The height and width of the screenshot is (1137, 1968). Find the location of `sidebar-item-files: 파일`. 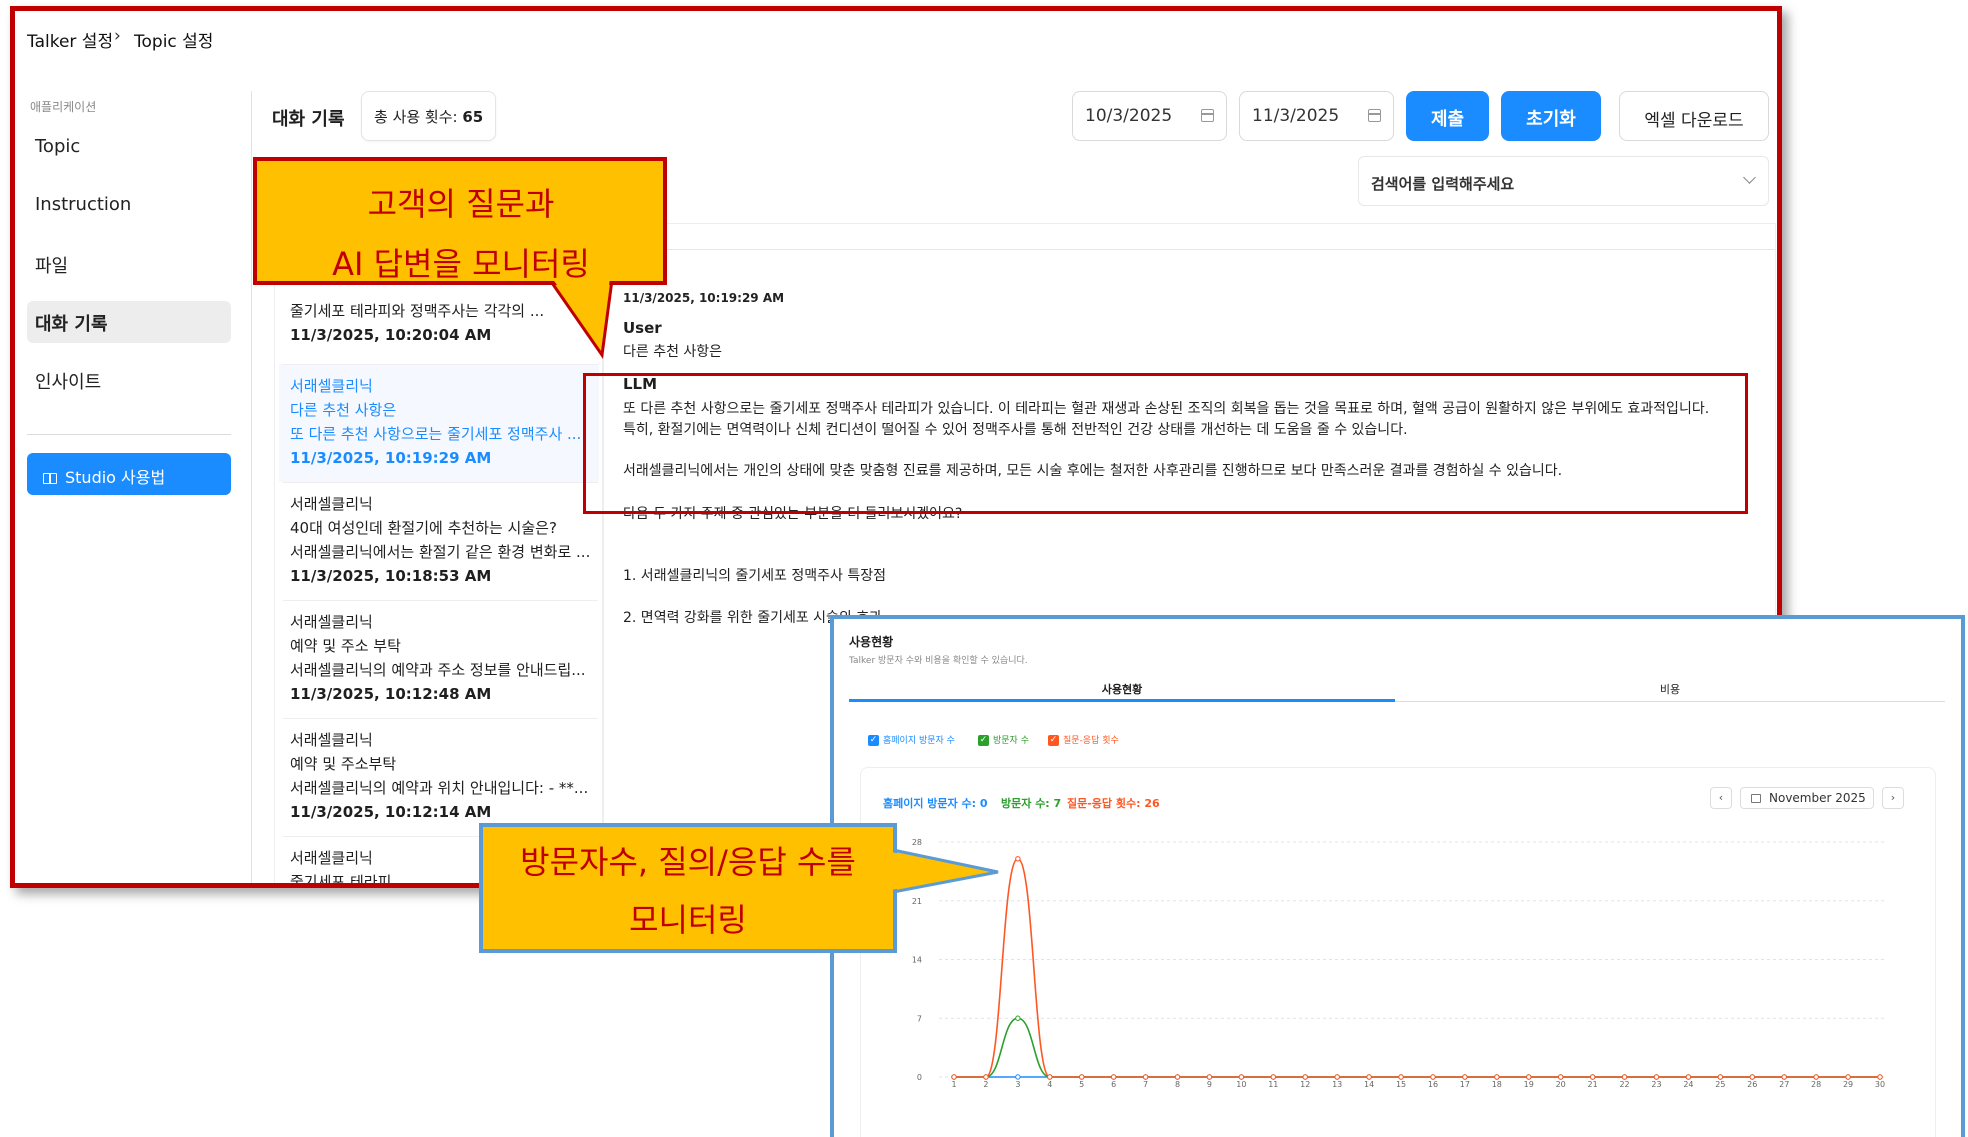

sidebar-item-files: 파일 is located at coordinates (129, 264).